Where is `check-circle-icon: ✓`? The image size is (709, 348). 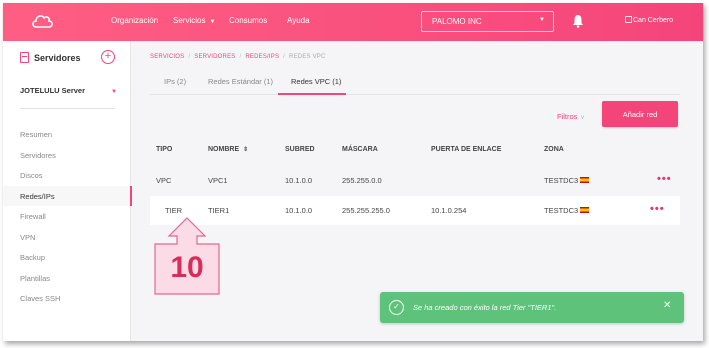
check-circle-icon: ✓ is located at coordinates (396, 307).